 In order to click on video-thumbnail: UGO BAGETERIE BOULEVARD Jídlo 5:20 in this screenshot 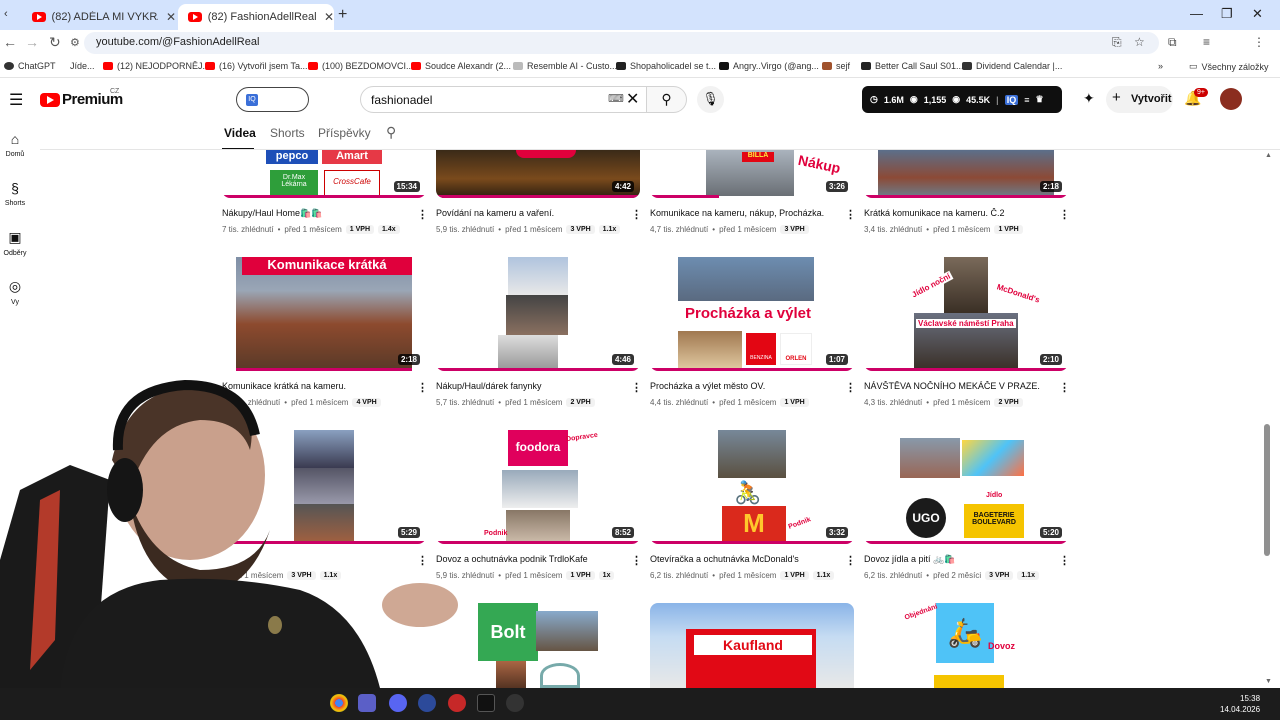, I will do `click(966, 487)`.